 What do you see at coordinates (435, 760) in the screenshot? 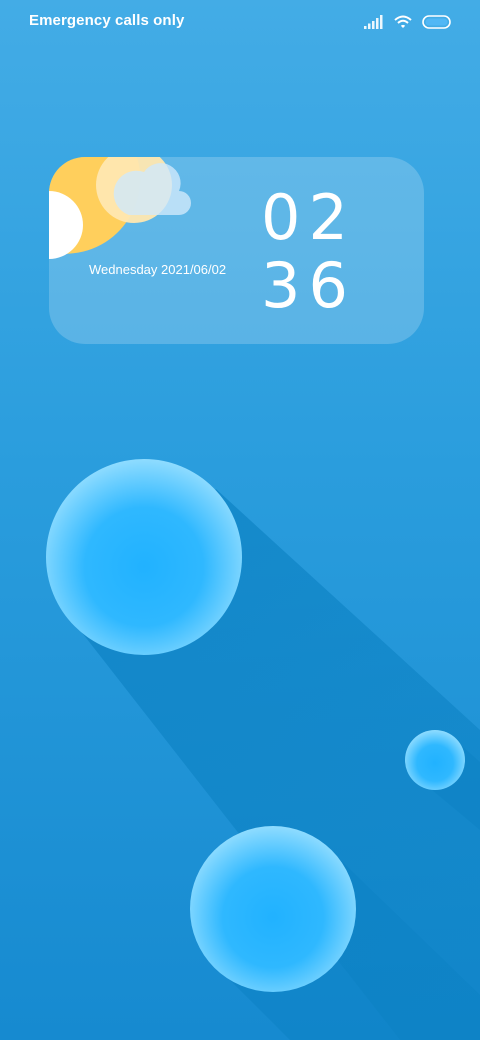
I see `bubble-small` at bounding box center [435, 760].